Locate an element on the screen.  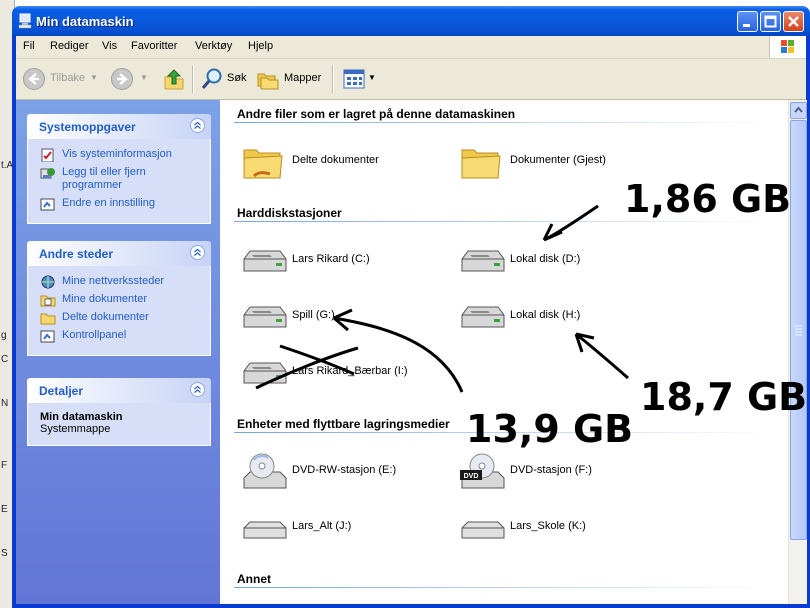
back-button: Tilbake ▼ is located at coordinates (61, 79).